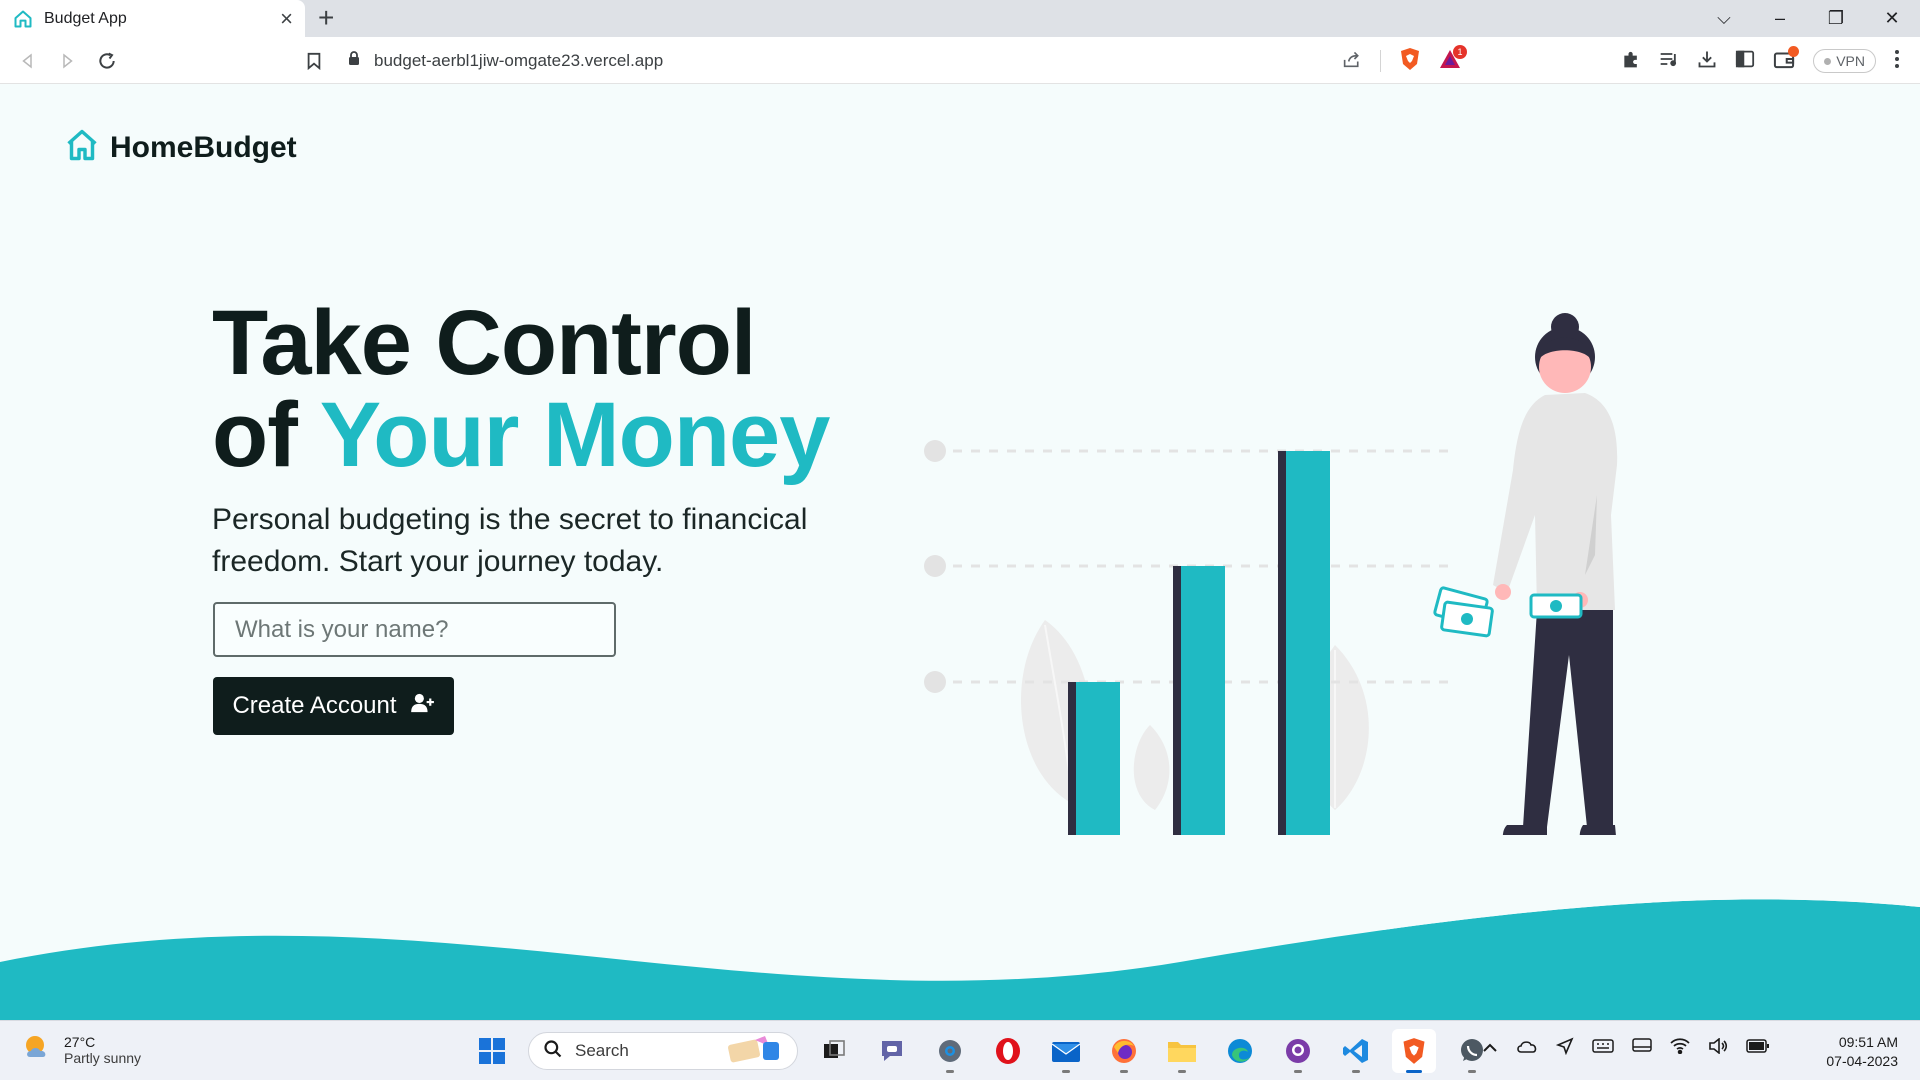  Describe the element at coordinates (1862, 1052) in the screenshot. I see `clock: 09:51 AM 07-04-2023` at that location.